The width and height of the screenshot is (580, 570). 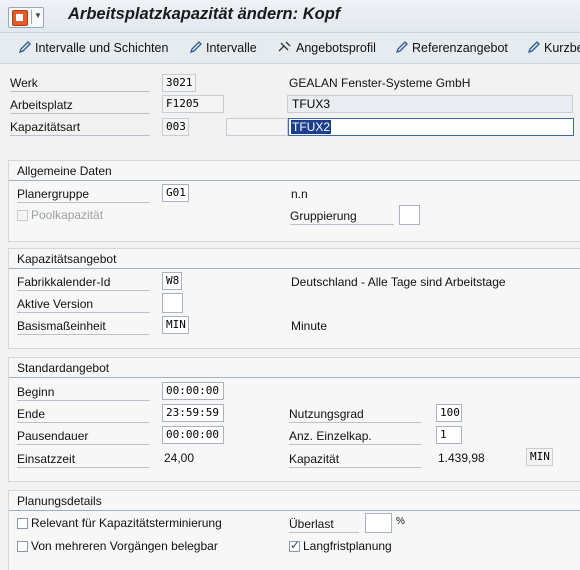 What do you see at coordinates (63, 368) in the screenshot?
I see `standardangebot-title: Standardangebot` at bounding box center [63, 368].